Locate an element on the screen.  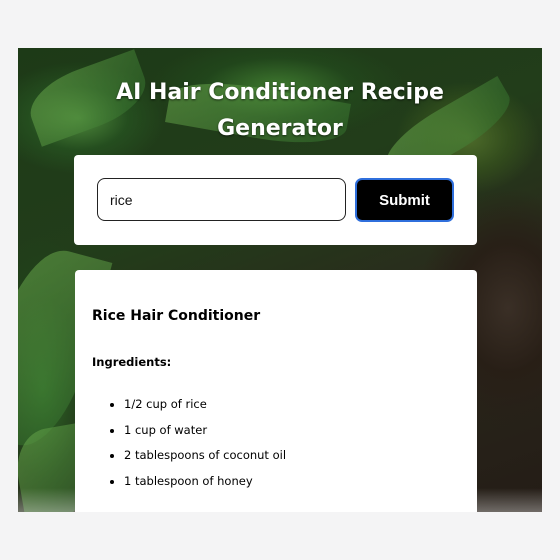
recipe-search-form: Submit is located at coordinates (275, 200).